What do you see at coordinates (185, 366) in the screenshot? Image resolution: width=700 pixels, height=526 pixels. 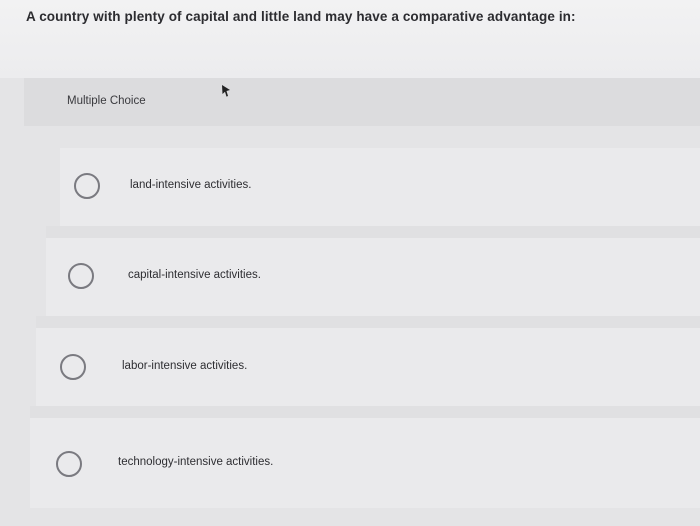 I see `option-label: labor-intensive activities.` at bounding box center [185, 366].